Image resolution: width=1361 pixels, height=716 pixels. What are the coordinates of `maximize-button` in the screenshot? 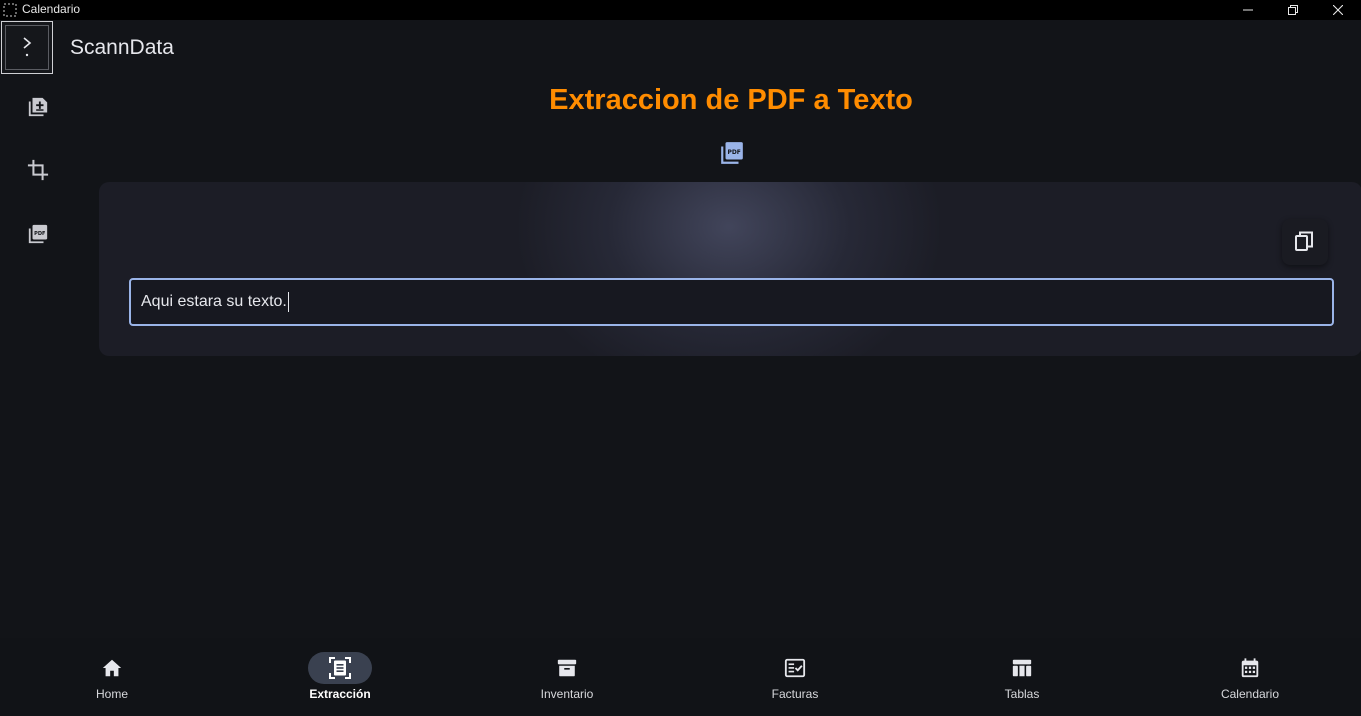 It's located at (1293, 10).